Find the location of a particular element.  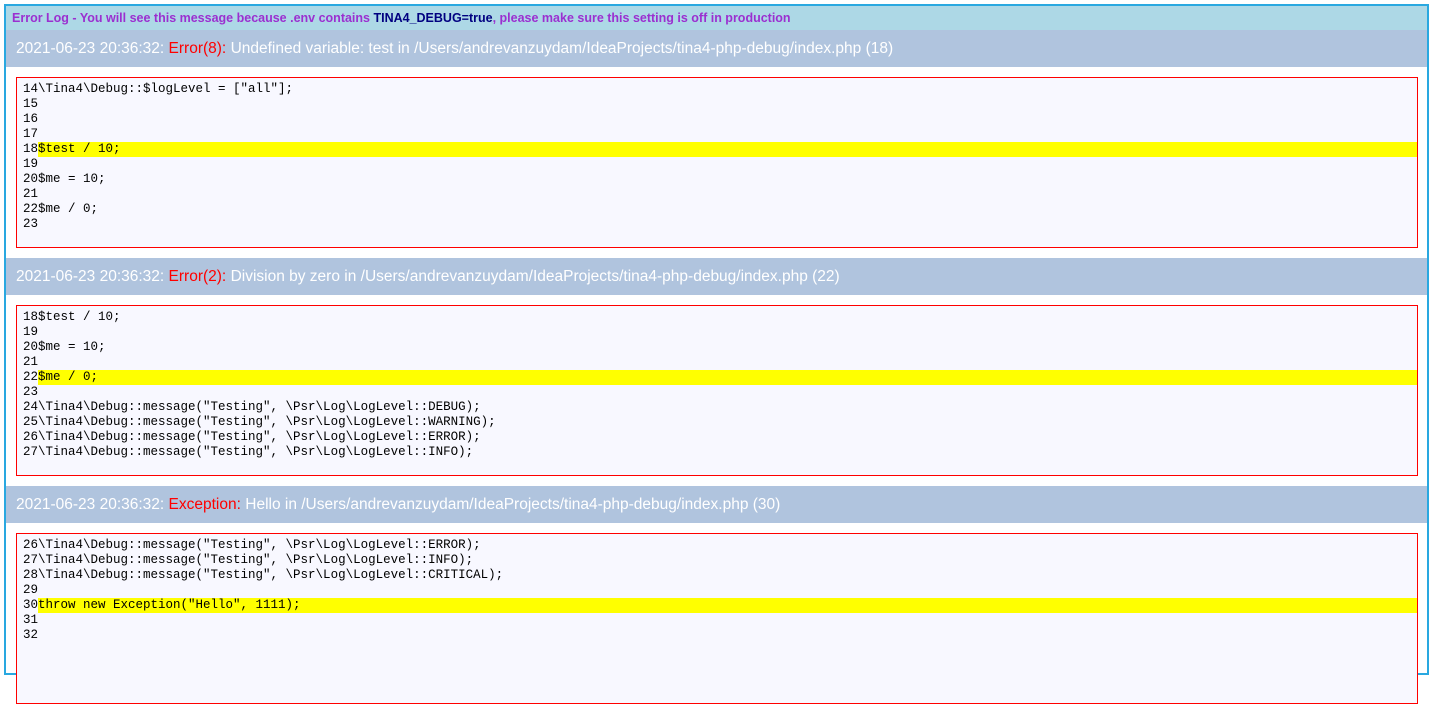

code-line: 29 is located at coordinates (717, 590).